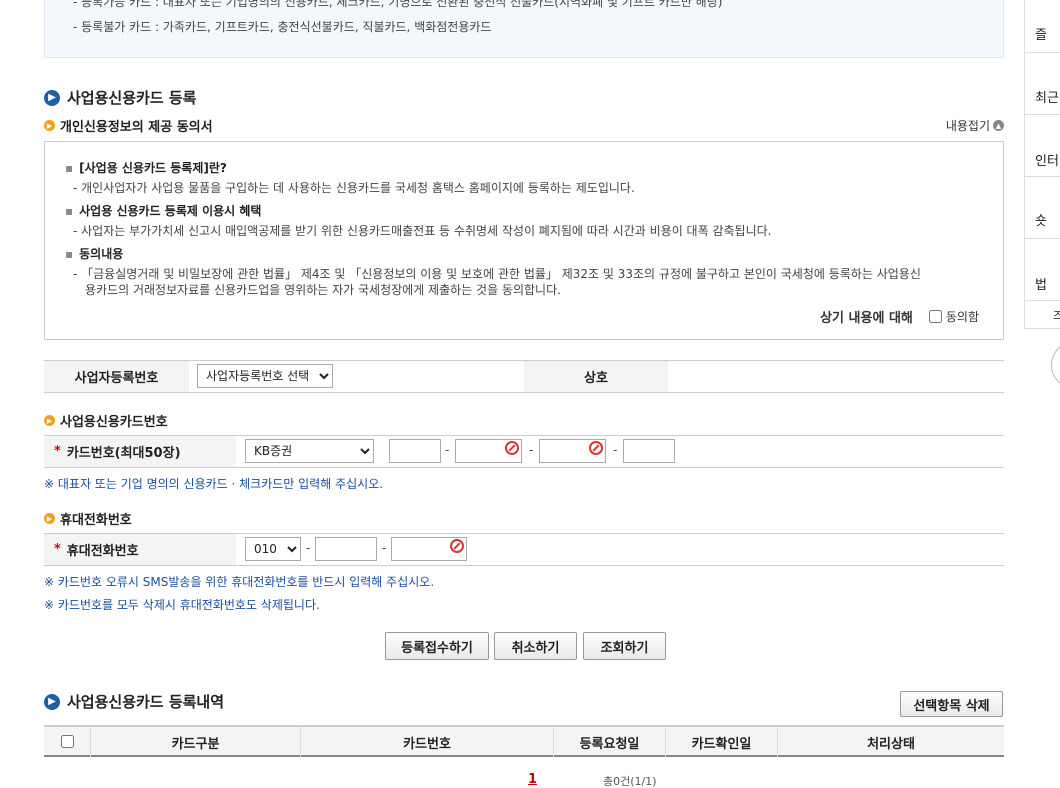  Describe the element at coordinates (273, 549) in the screenshot. I see `phone-prefix-select: 010` at that location.